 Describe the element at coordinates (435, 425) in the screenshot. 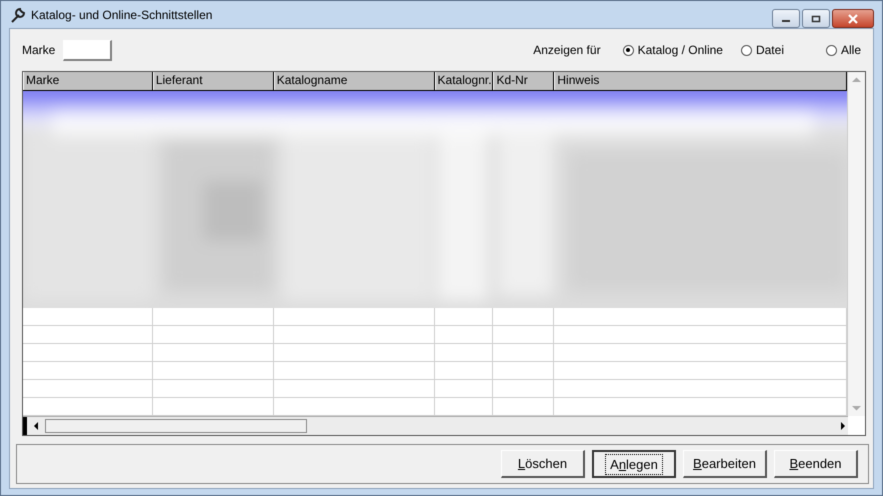

I see `horizontal-scrollbar` at that location.